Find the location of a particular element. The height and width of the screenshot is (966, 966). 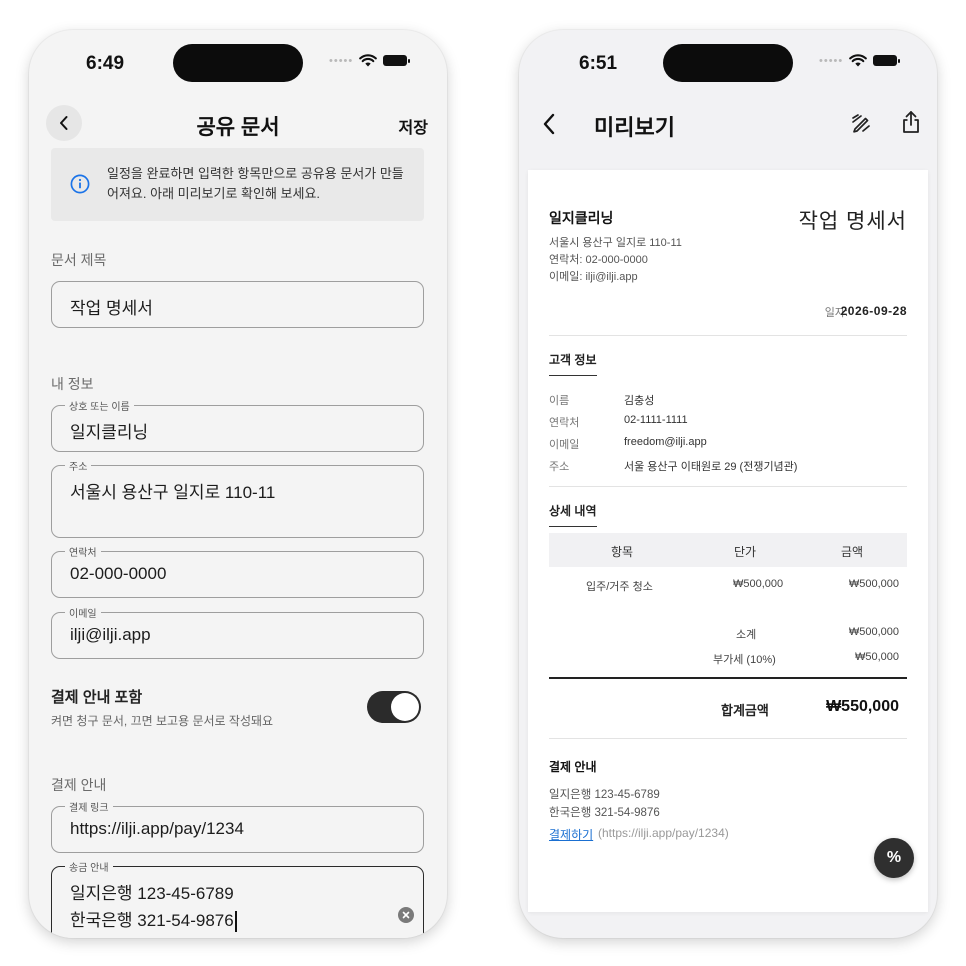

customer-address-key: 주소 is located at coordinates (559, 467).